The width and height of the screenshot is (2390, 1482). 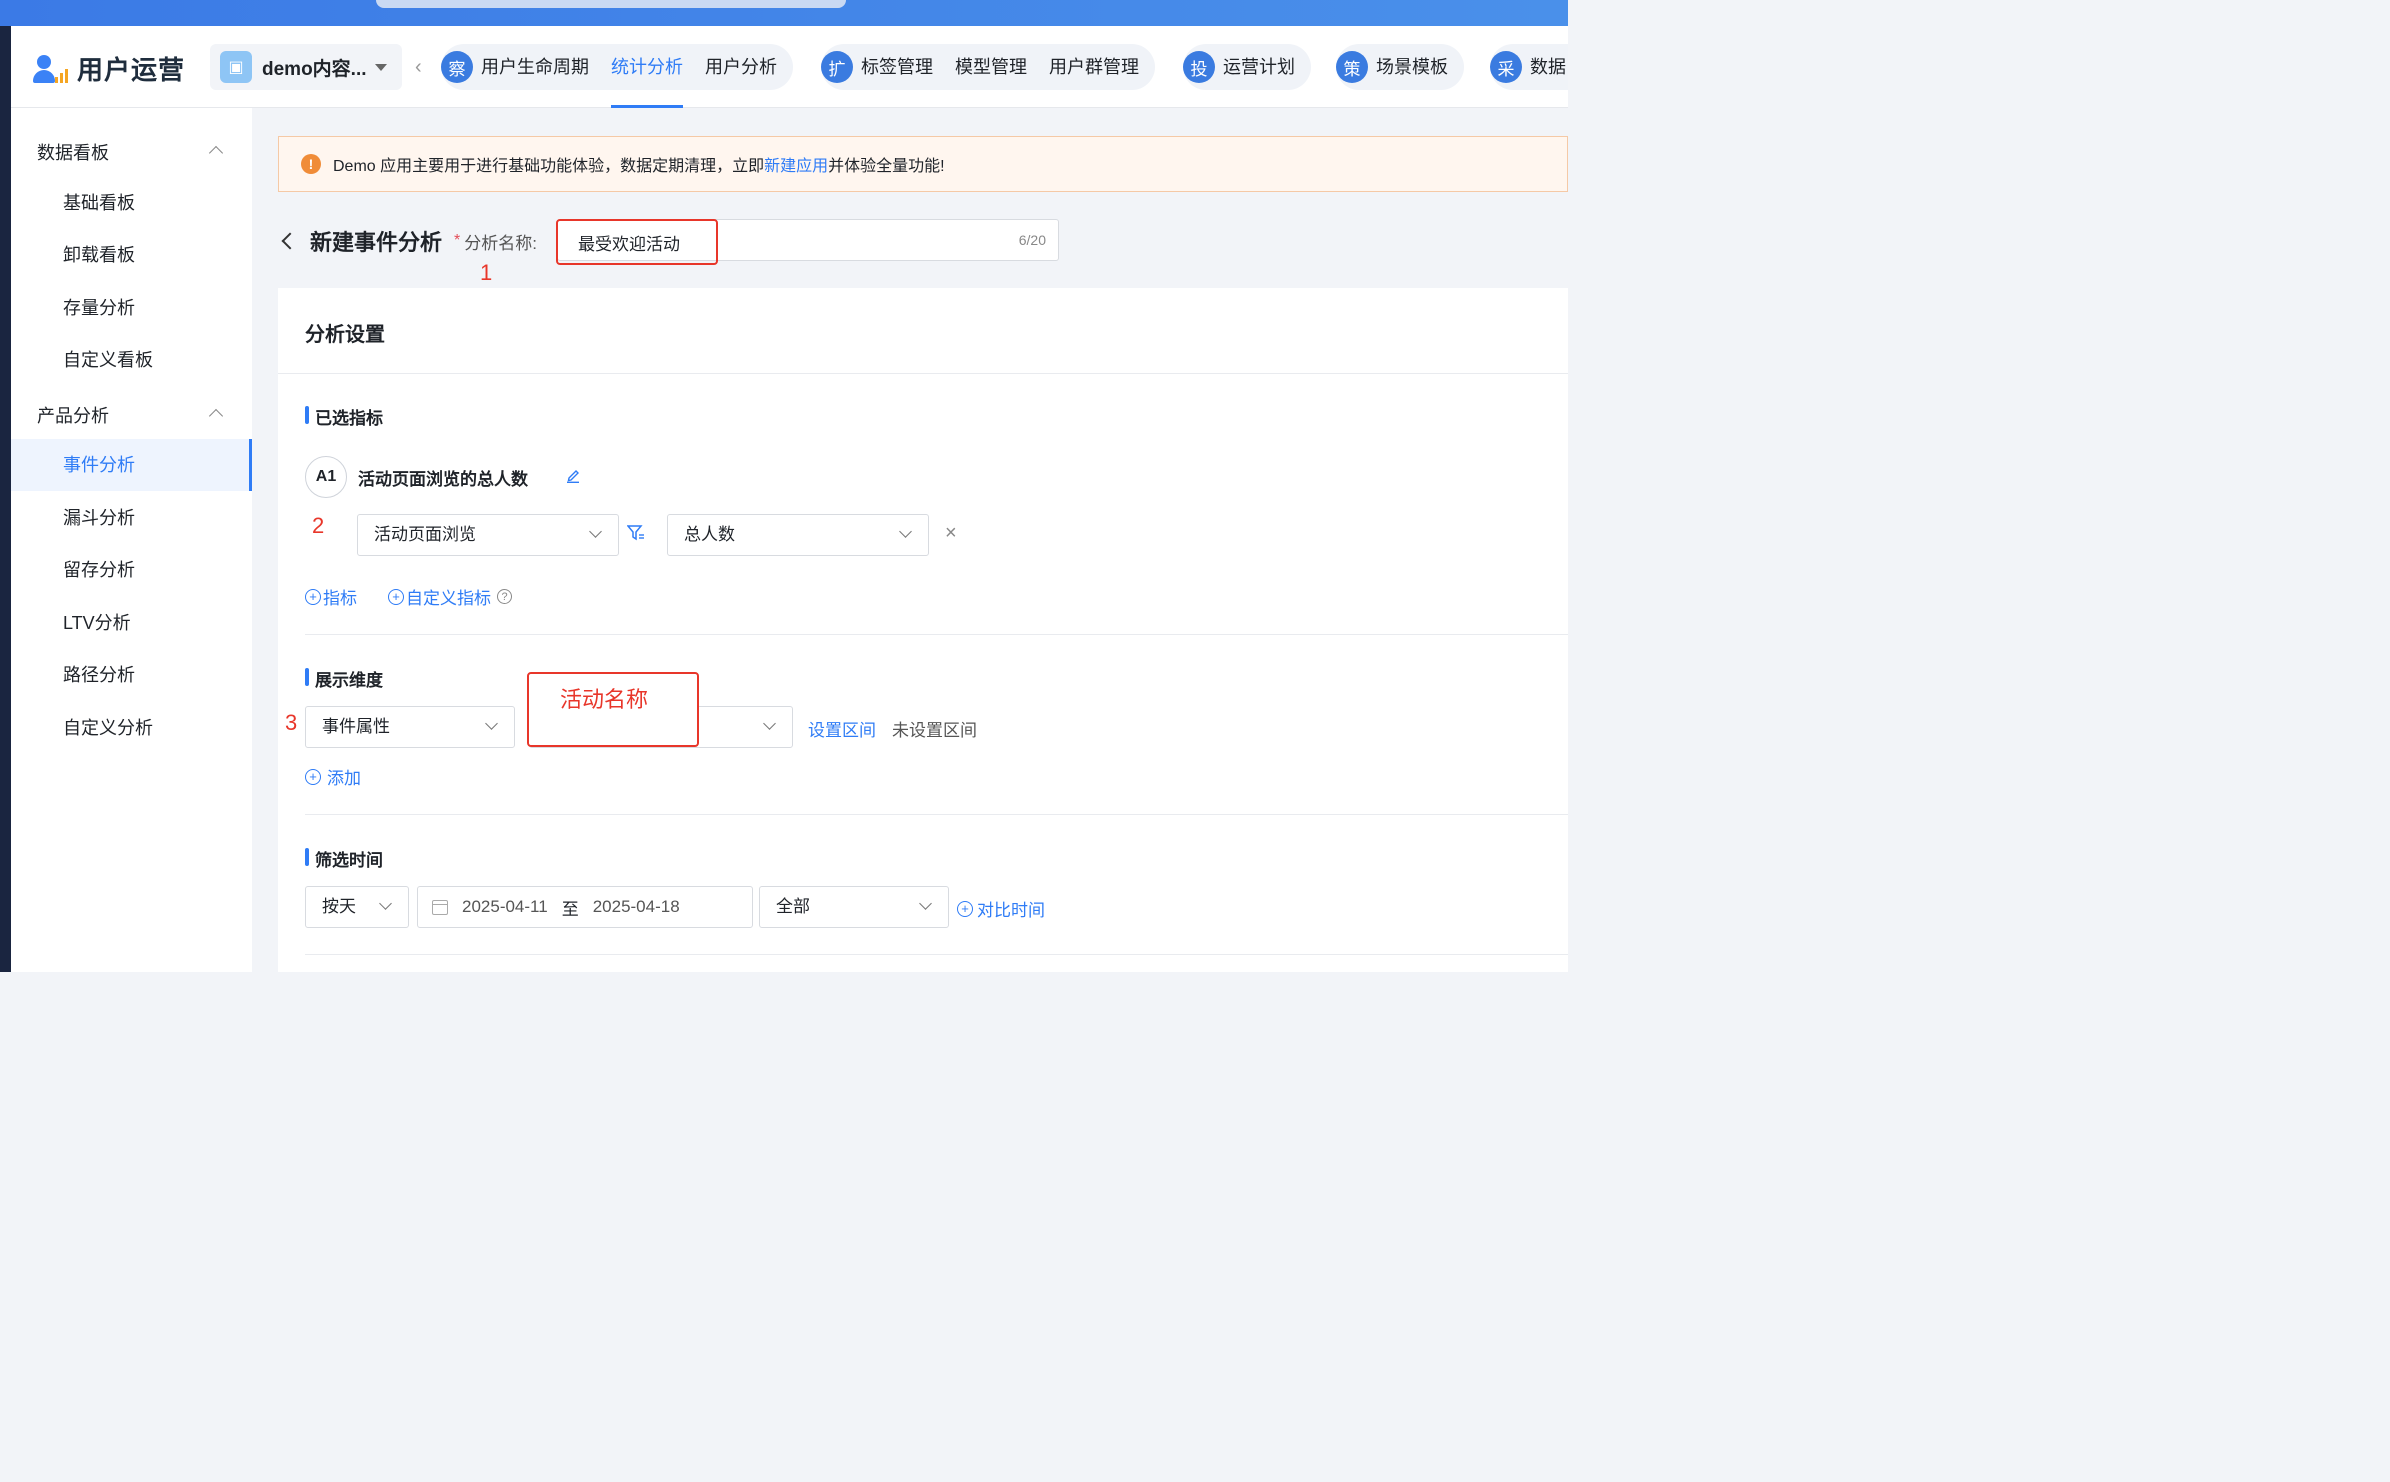 I want to click on sidebar-item-event-analysis: 事件分析, so click(x=131, y=465).